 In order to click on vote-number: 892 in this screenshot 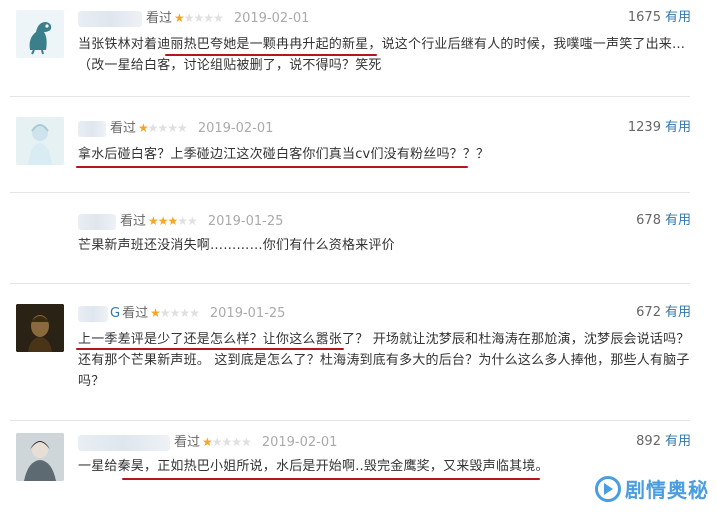, I will do `click(648, 441)`.